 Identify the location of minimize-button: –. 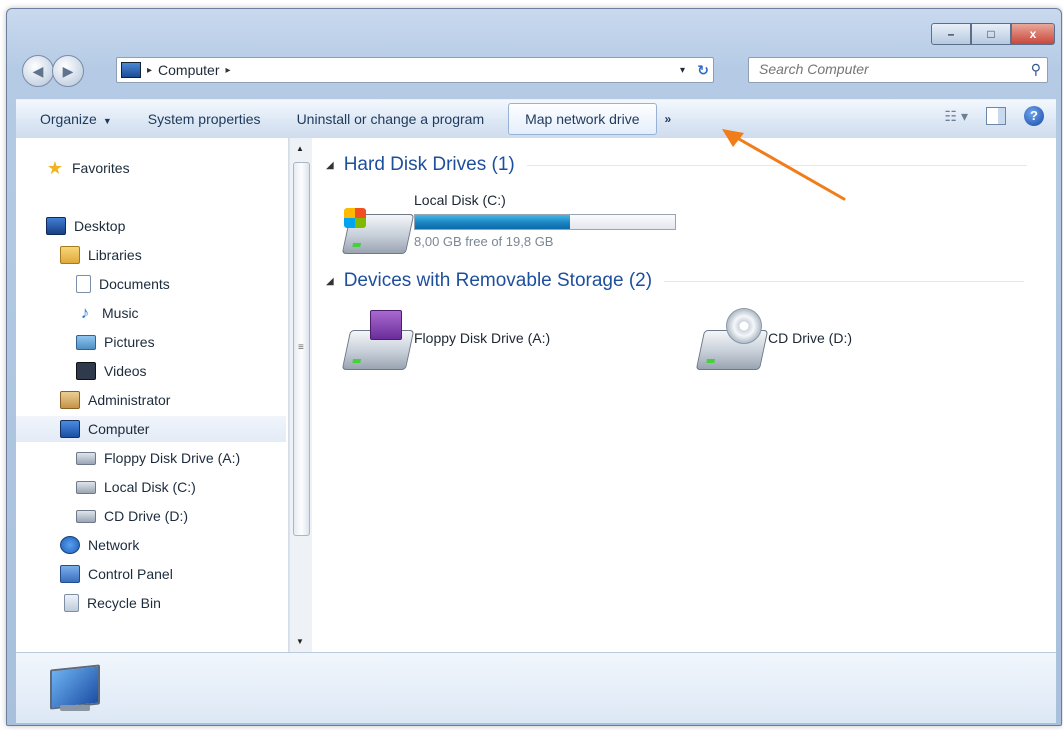
(951, 34).